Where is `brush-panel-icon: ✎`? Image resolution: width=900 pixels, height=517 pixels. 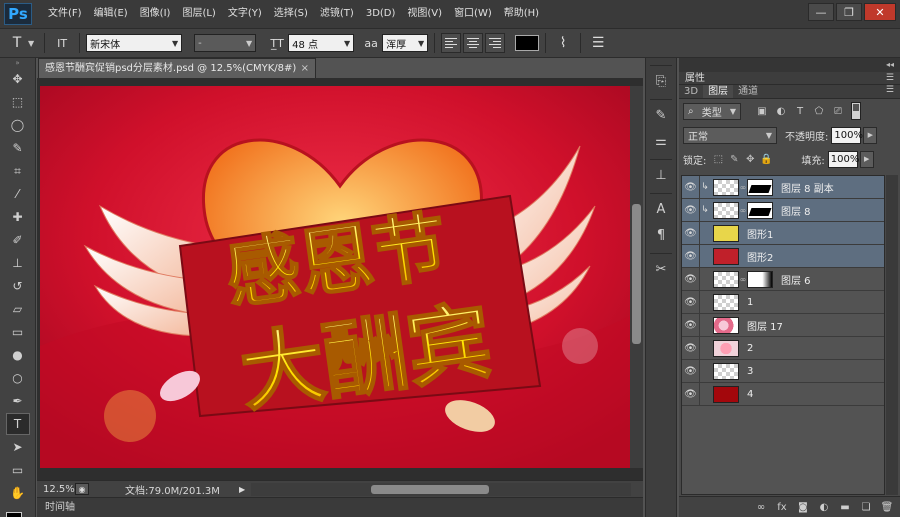
brush-panel-icon: ✎ is located at coordinates (661, 115).